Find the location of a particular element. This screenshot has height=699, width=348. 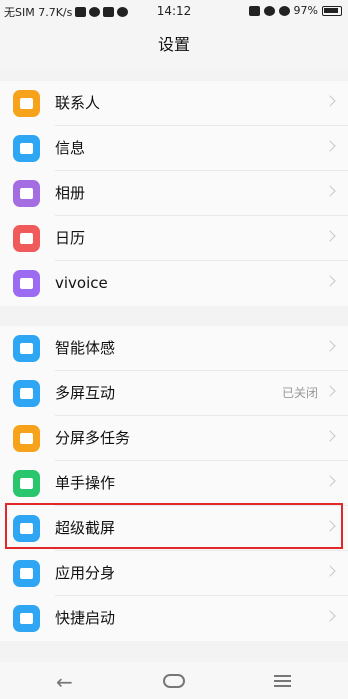

contacts-icon is located at coordinates (26, 103).